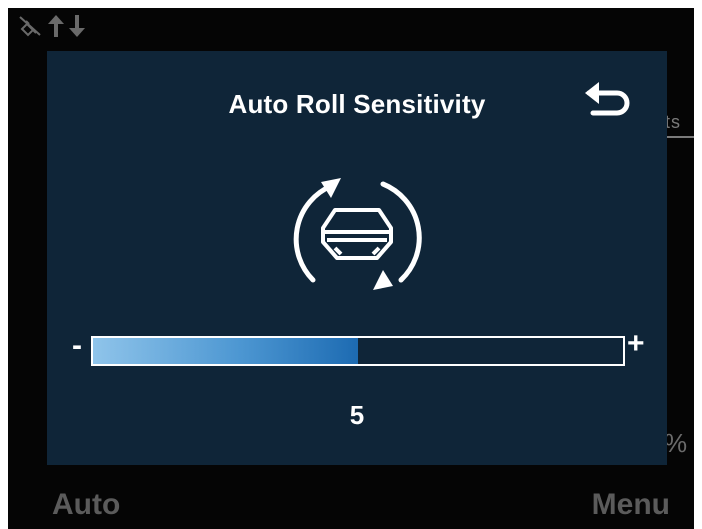  I want to click on status-bar, so click(54, 26).